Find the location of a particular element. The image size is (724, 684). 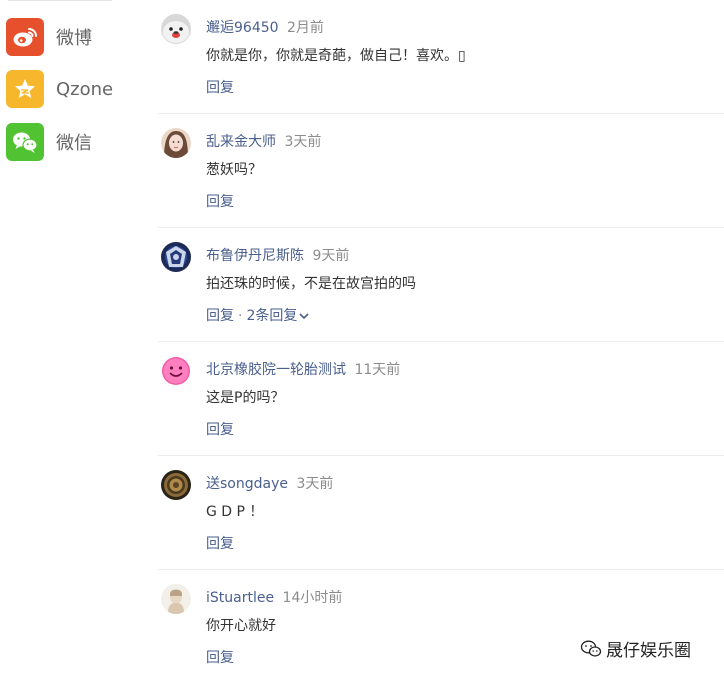

comment-text: 拍还珠的时候，不是在故宫拍的吗 is located at coordinates (311, 284).